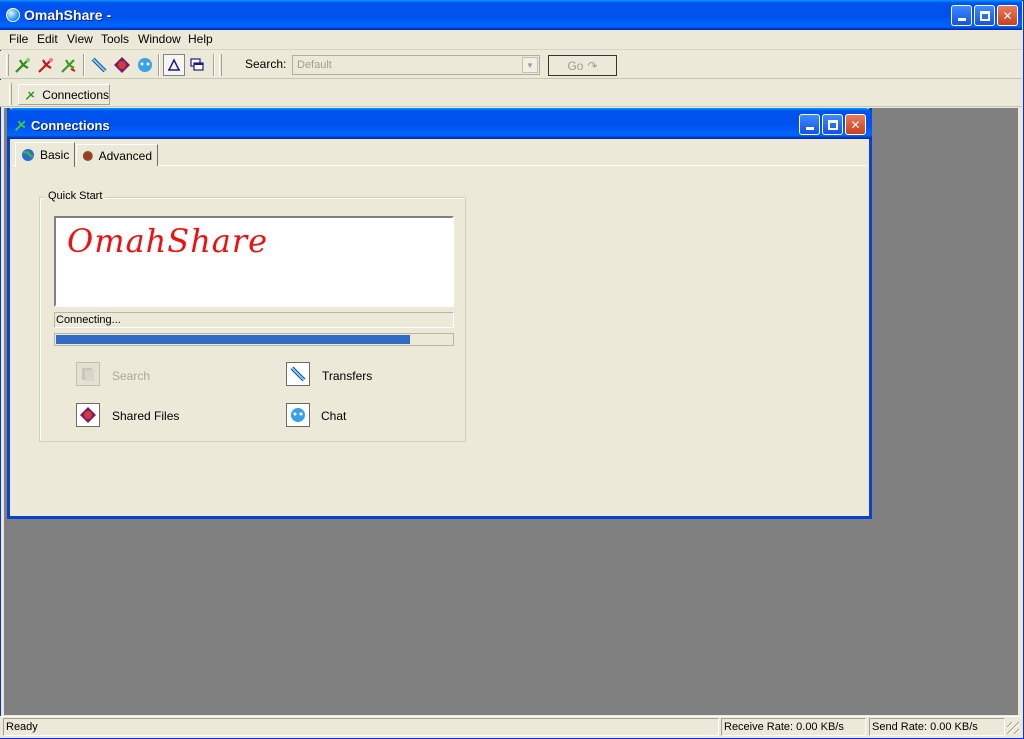 This screenshot has height=739, width=1024. Describe the element at coordinates (298, 374) in the screenshot. I see `transfers-action-icon` at that location.